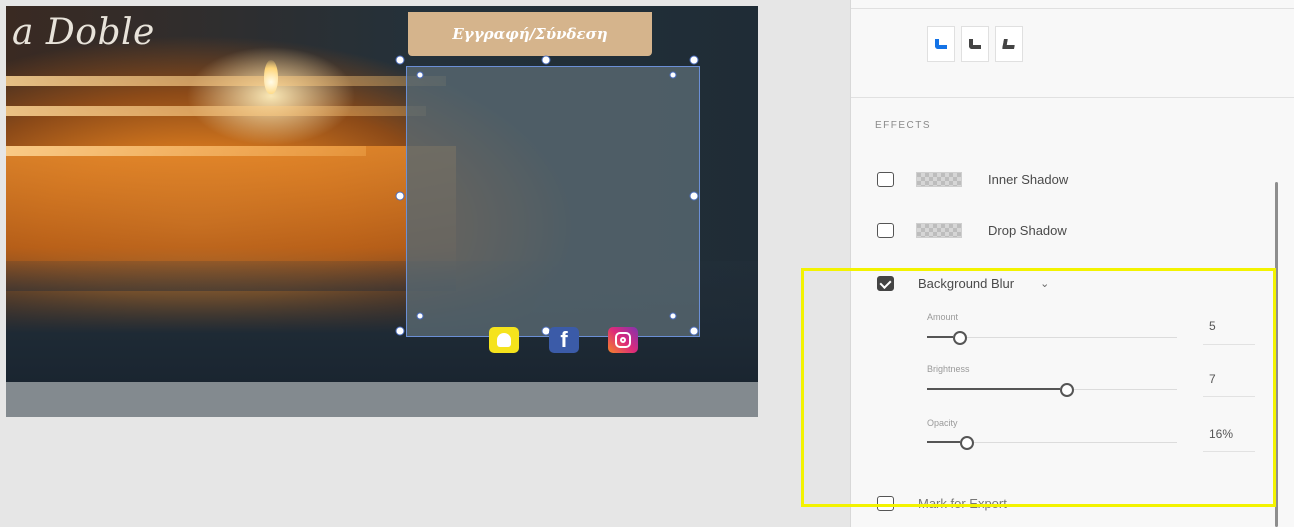 This screenshot has width=1294, height=527. What do you see at coordinates (694, 60) in the screenshot?
I see `resize-handle-top-right` at bounding box center [694, 60].